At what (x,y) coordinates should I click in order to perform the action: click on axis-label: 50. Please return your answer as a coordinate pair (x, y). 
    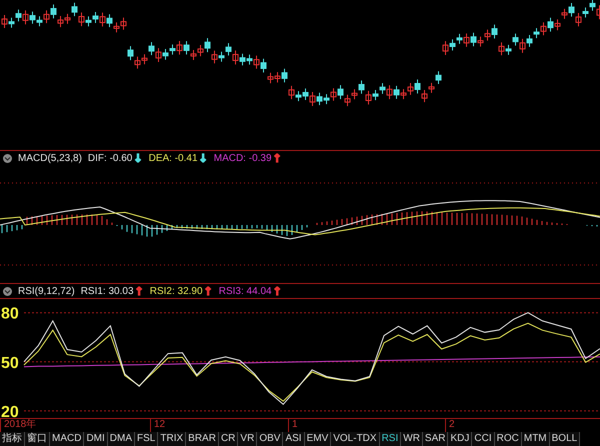
    Looking at the image, I should click on (10, 363).